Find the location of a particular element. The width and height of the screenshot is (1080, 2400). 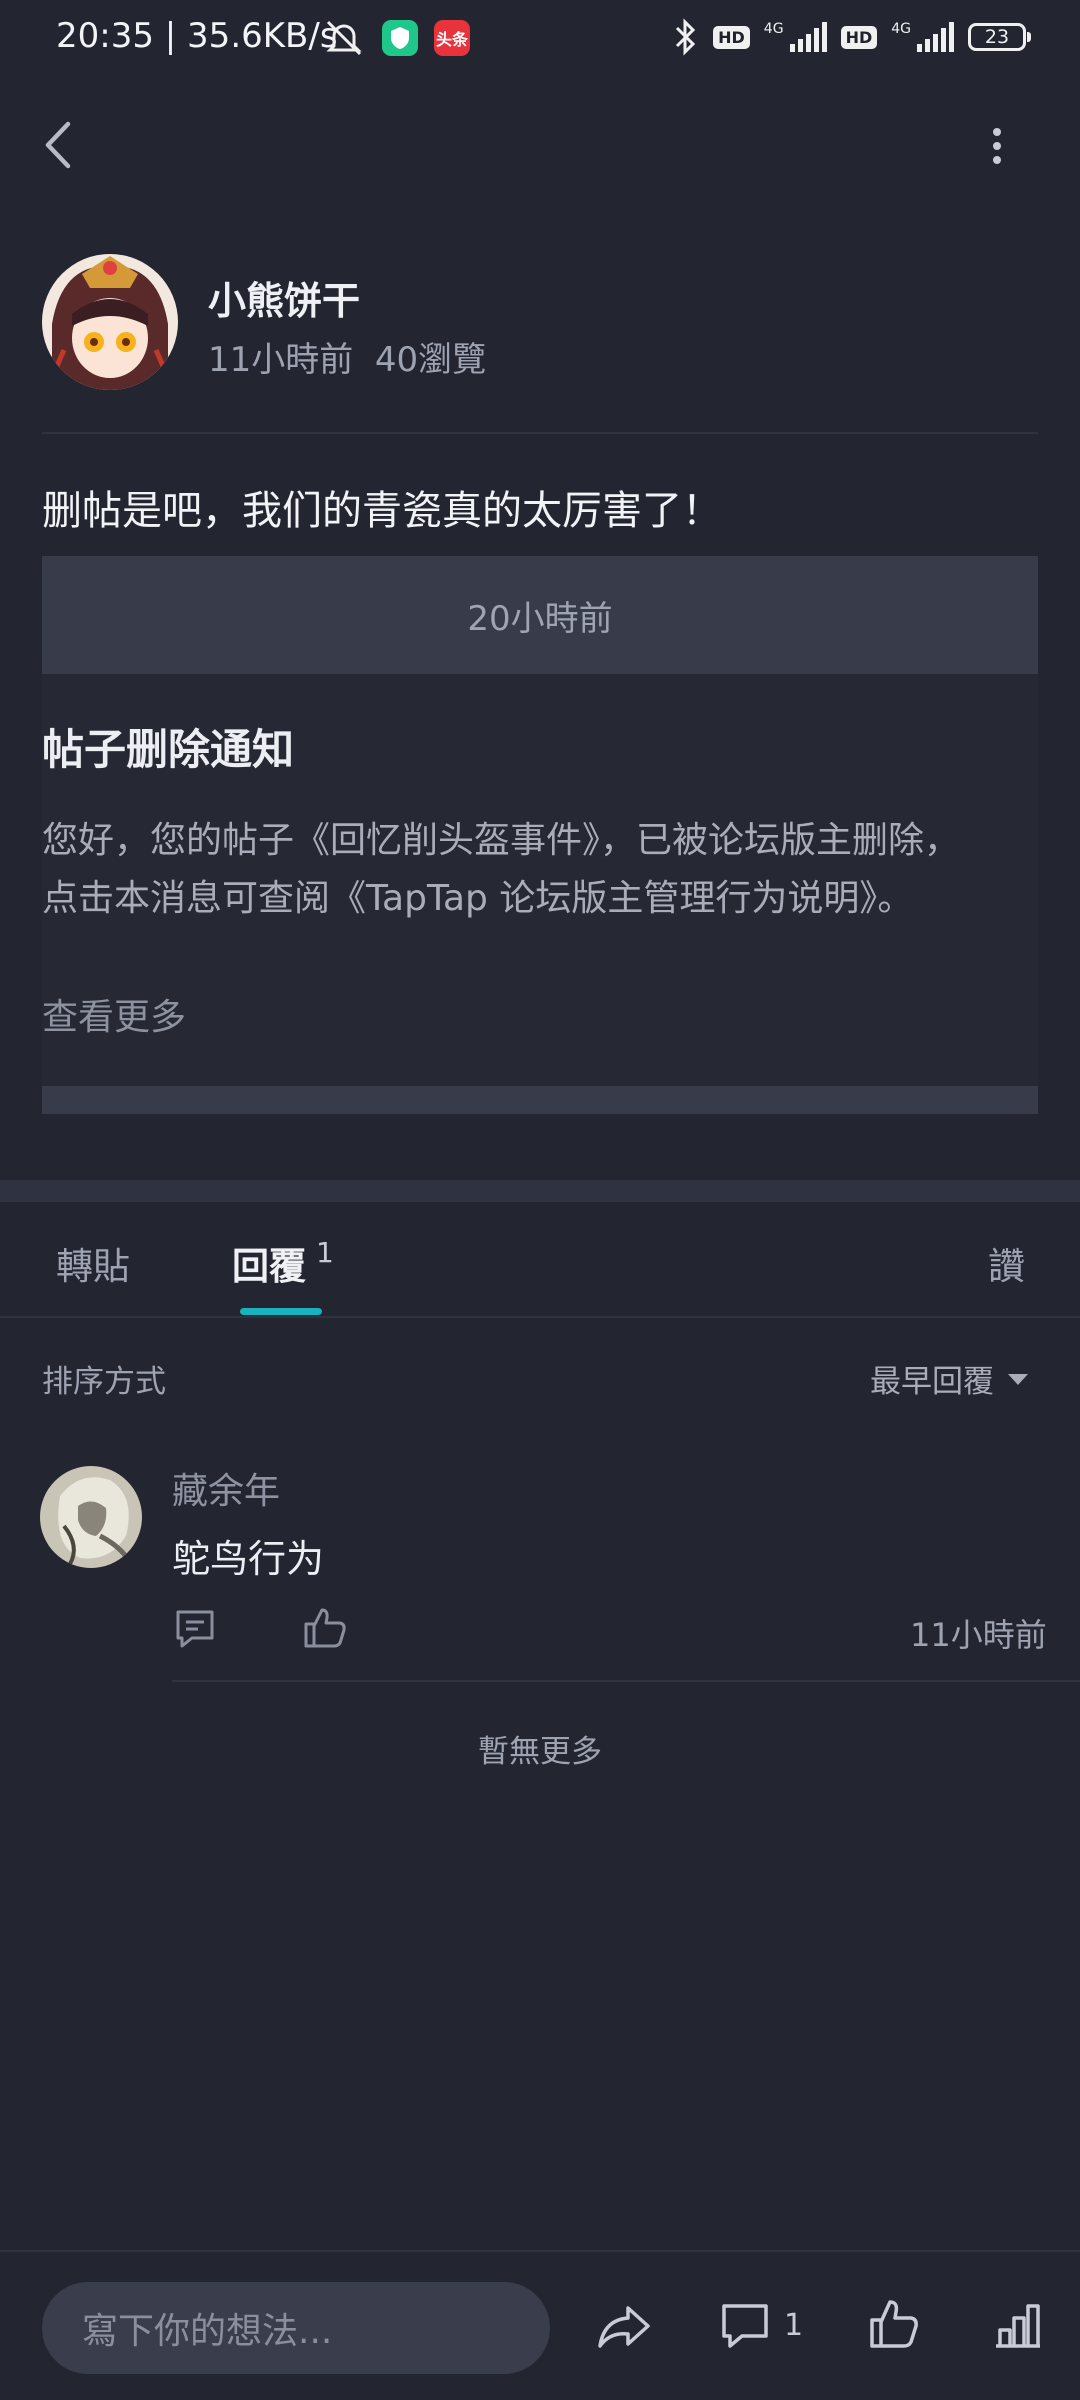

tab-reply: 回覆 1 is located at coordinates (283, 1263).